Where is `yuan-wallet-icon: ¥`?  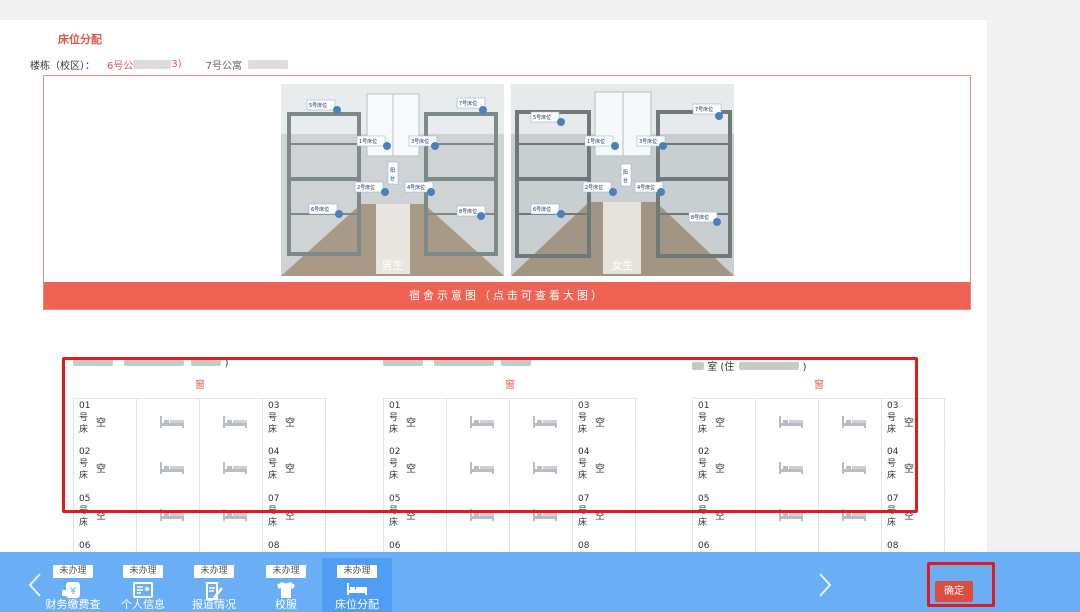
yuan-wallet-icon: ¥ is located at coordinates (71, 590).